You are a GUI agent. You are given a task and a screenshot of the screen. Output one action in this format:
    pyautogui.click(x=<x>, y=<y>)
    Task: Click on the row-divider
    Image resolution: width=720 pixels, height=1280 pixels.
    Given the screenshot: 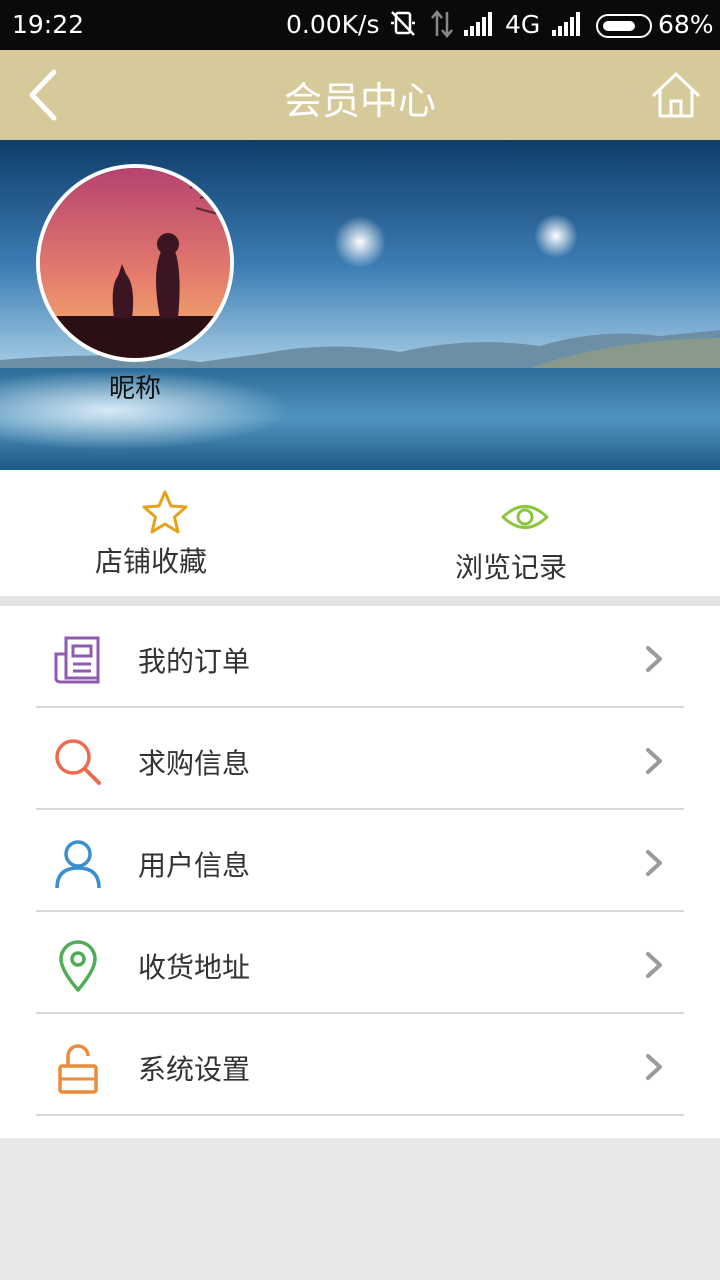 What is the action you would take?
    pyautogui.click(x=360, y=1115)
    